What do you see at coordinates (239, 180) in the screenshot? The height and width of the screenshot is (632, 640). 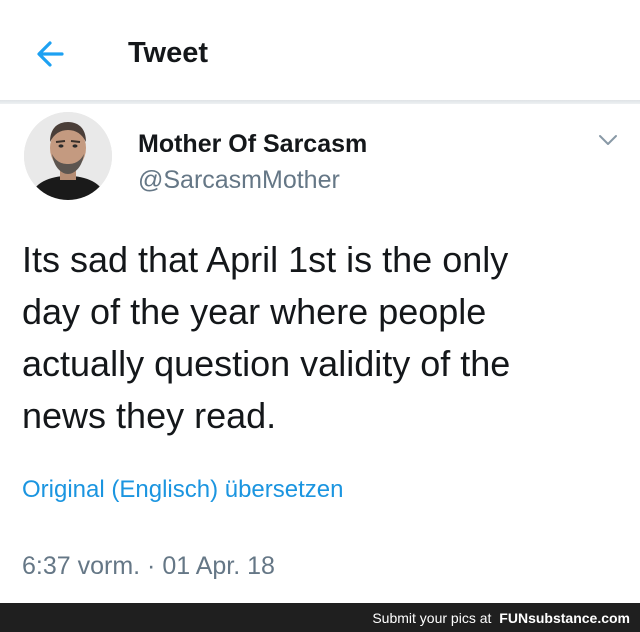 I see `author-handle: @SarcasmMother` at bounding box center [239, 180].